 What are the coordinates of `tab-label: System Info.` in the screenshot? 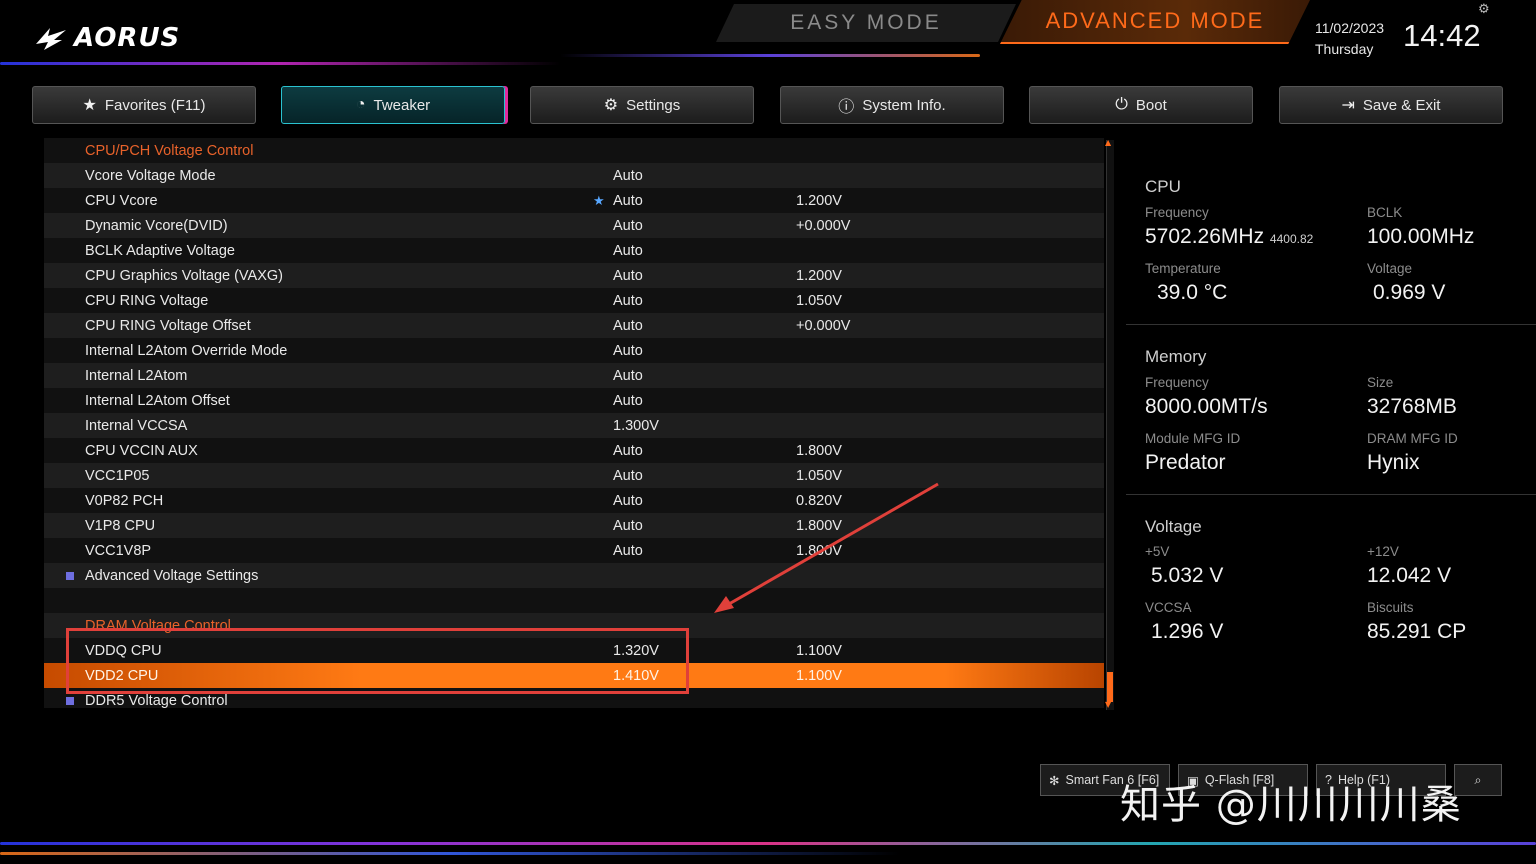 It's located at (904, 105).